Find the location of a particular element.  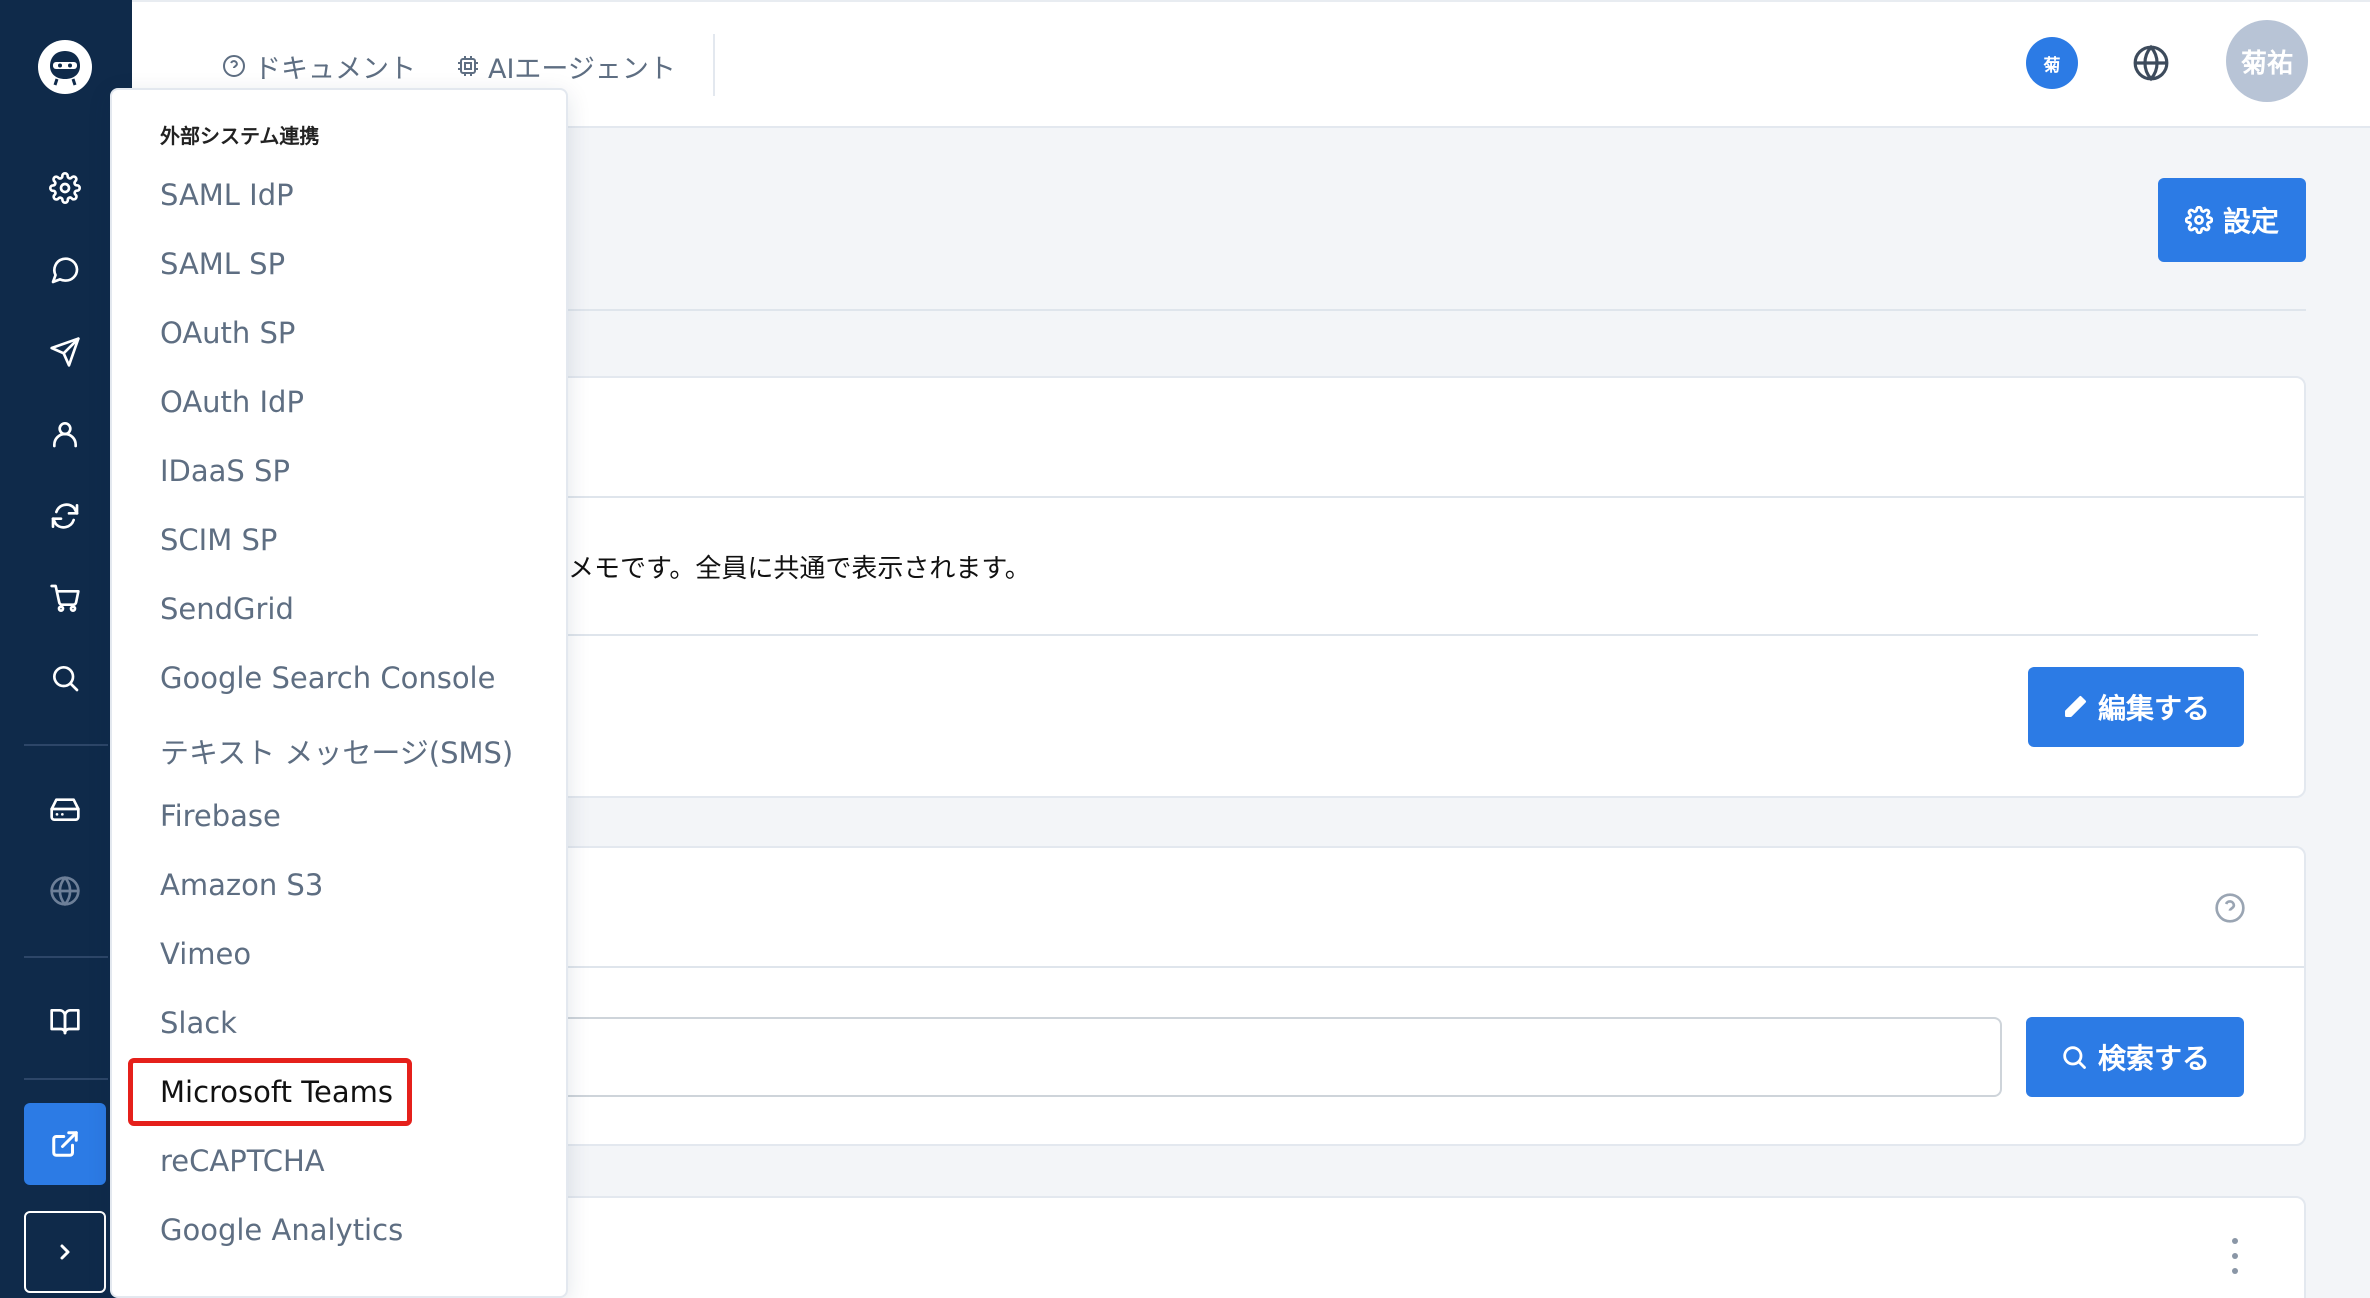

menu-item-vimeo: Vimeo is located at coordinates (205, 954).